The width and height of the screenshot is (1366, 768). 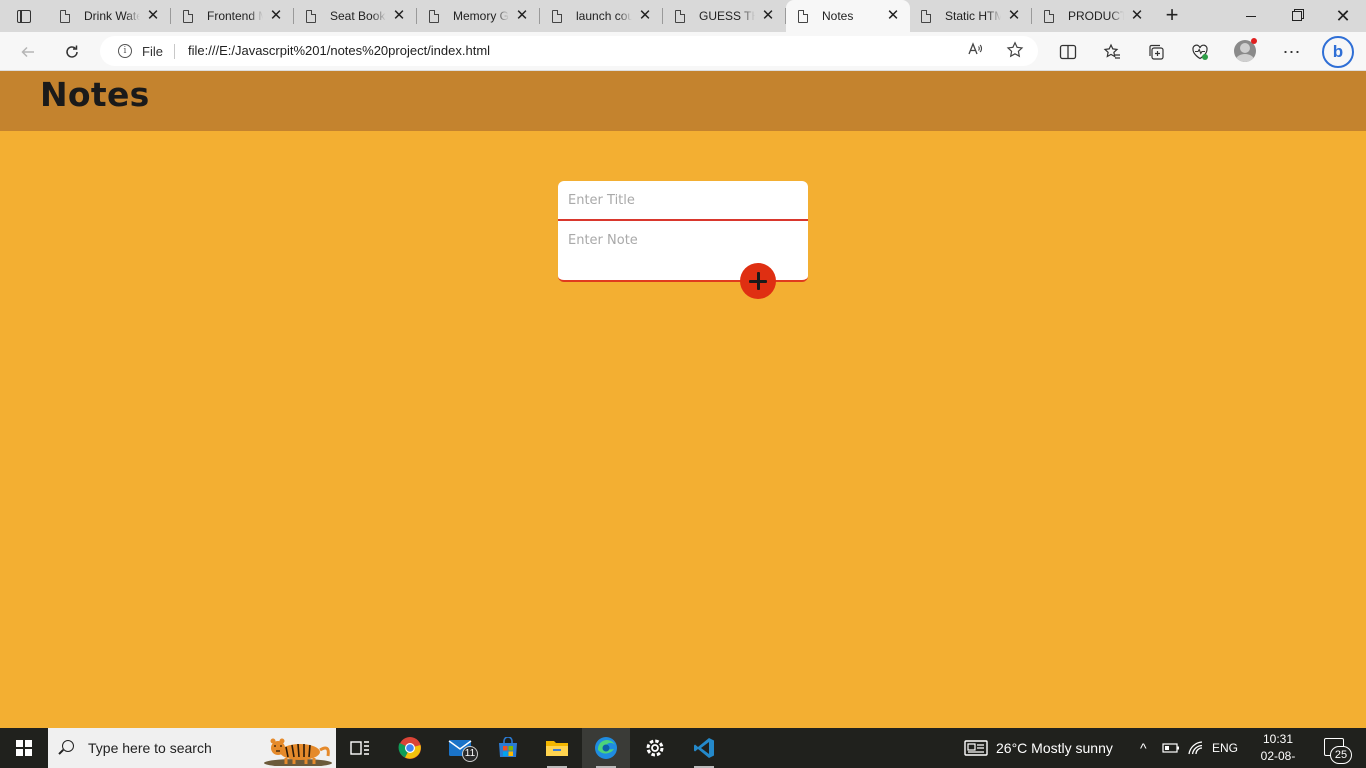 I want to click on tab-title: Seat Booking, so click(x=358, y=16).